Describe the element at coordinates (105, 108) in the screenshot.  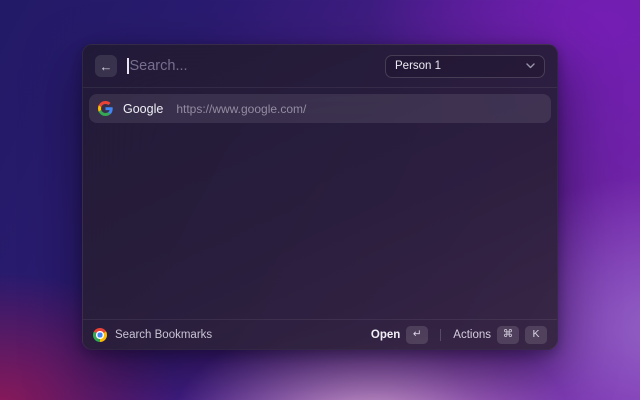
I see `google-favicon-icon` at that location.